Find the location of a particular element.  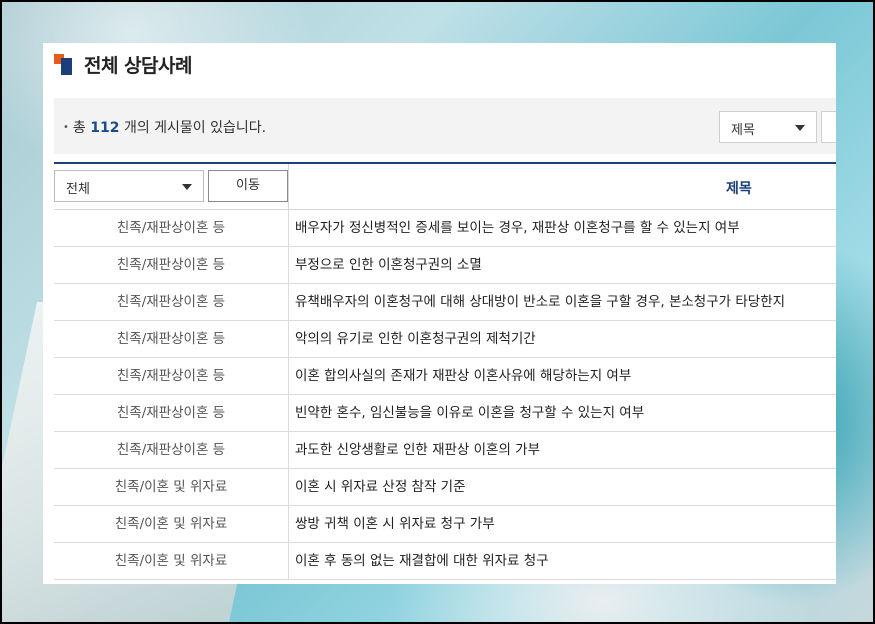

row-subject-link: 이혼 시 위자료 산정 참작 기준 is located at coordinates (380, 487).